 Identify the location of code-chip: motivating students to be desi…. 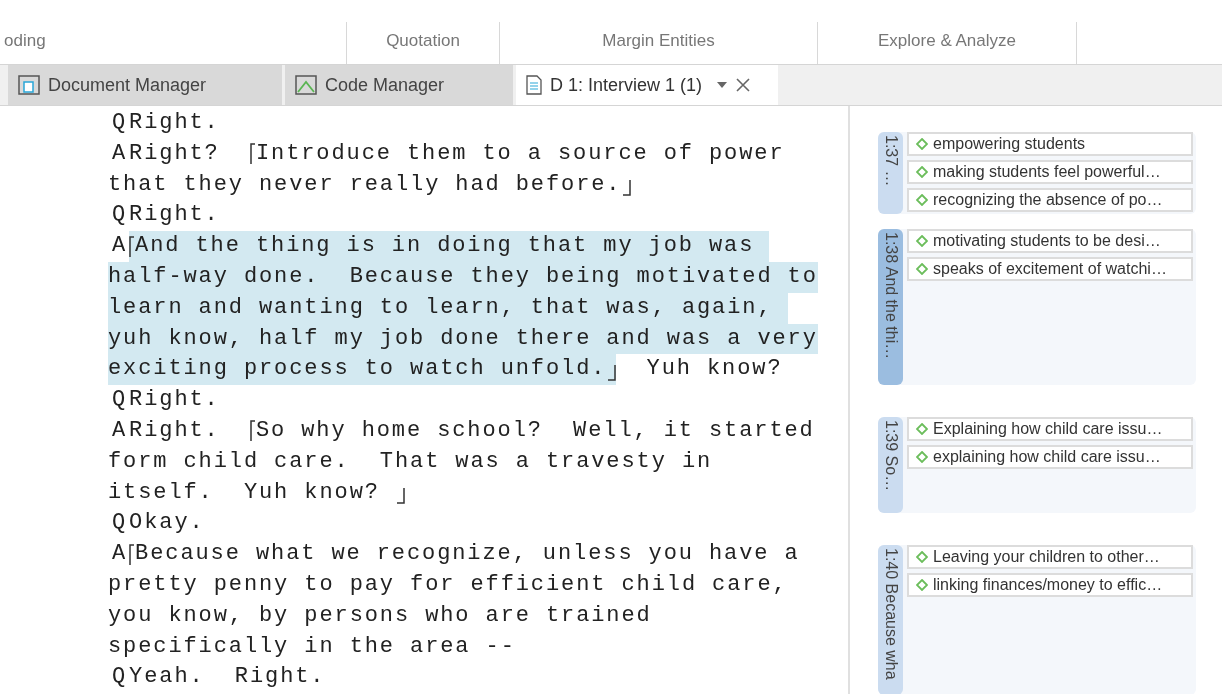
(1050, 241).